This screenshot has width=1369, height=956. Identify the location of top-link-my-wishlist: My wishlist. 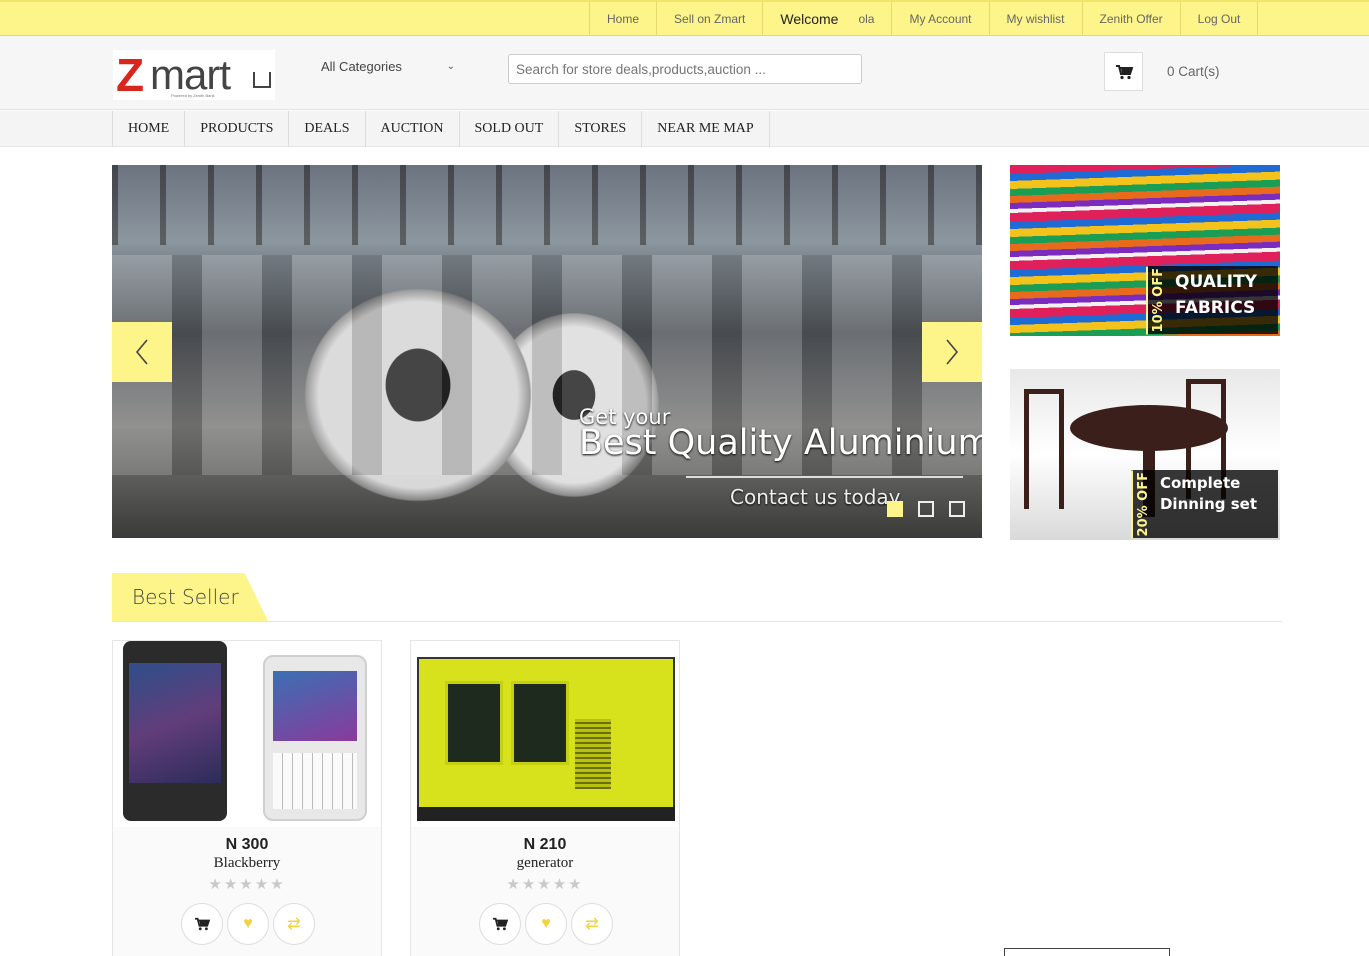
(1035, 19).